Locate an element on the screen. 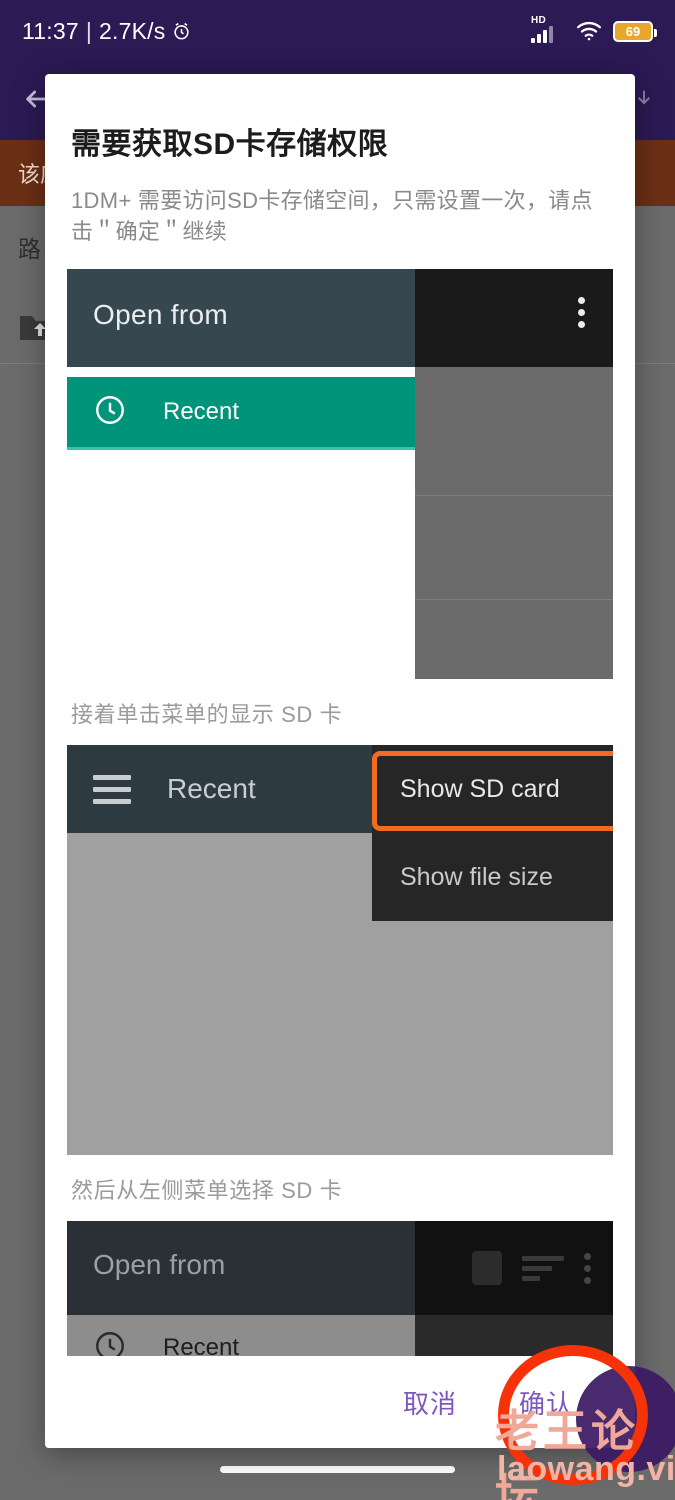 This screenshot has height=1500, width=675. shot2-overflow-menu: Show SD card Show file size is located at coordinates (492, 833).